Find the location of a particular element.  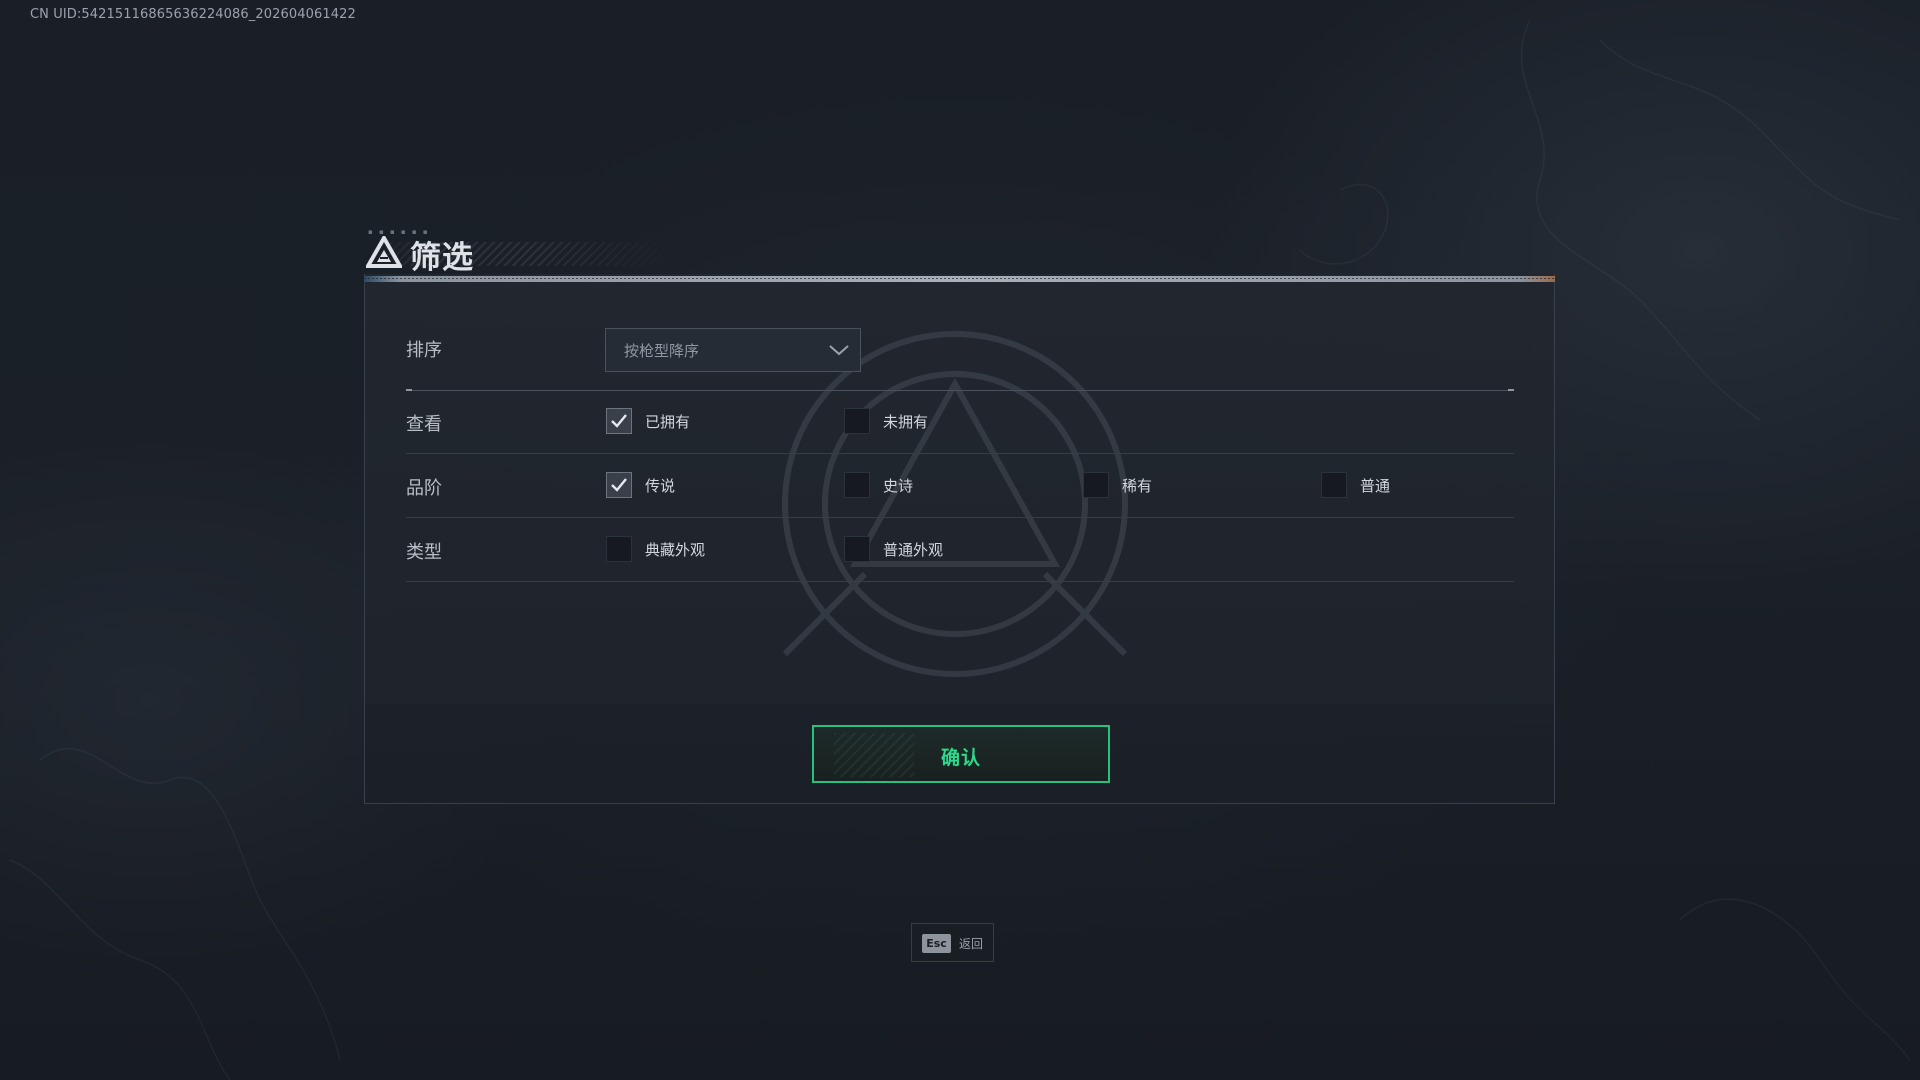

checkbox-label: 典藏外观 is located at coordinates (675, 550).